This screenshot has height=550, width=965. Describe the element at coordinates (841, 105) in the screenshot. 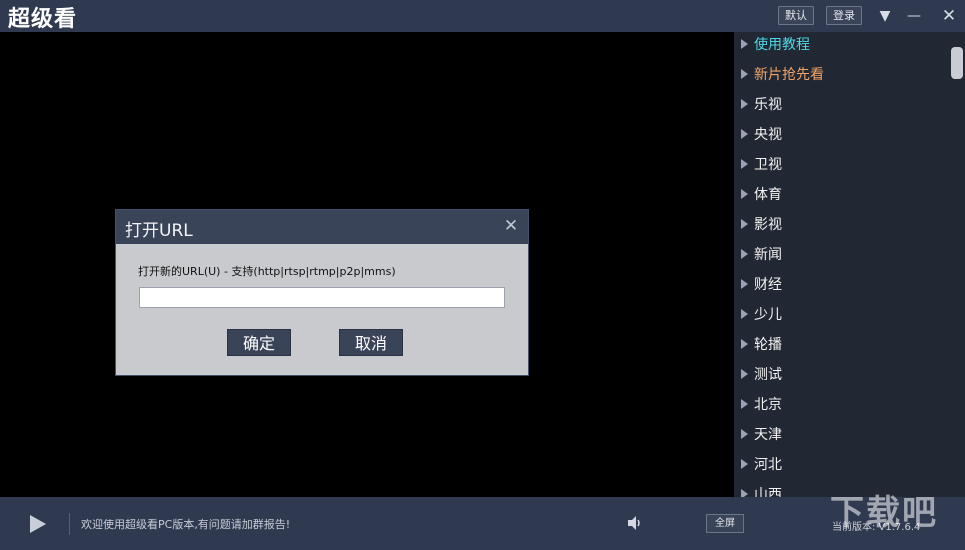

I see `sidebar-item: 乐视` at that location.